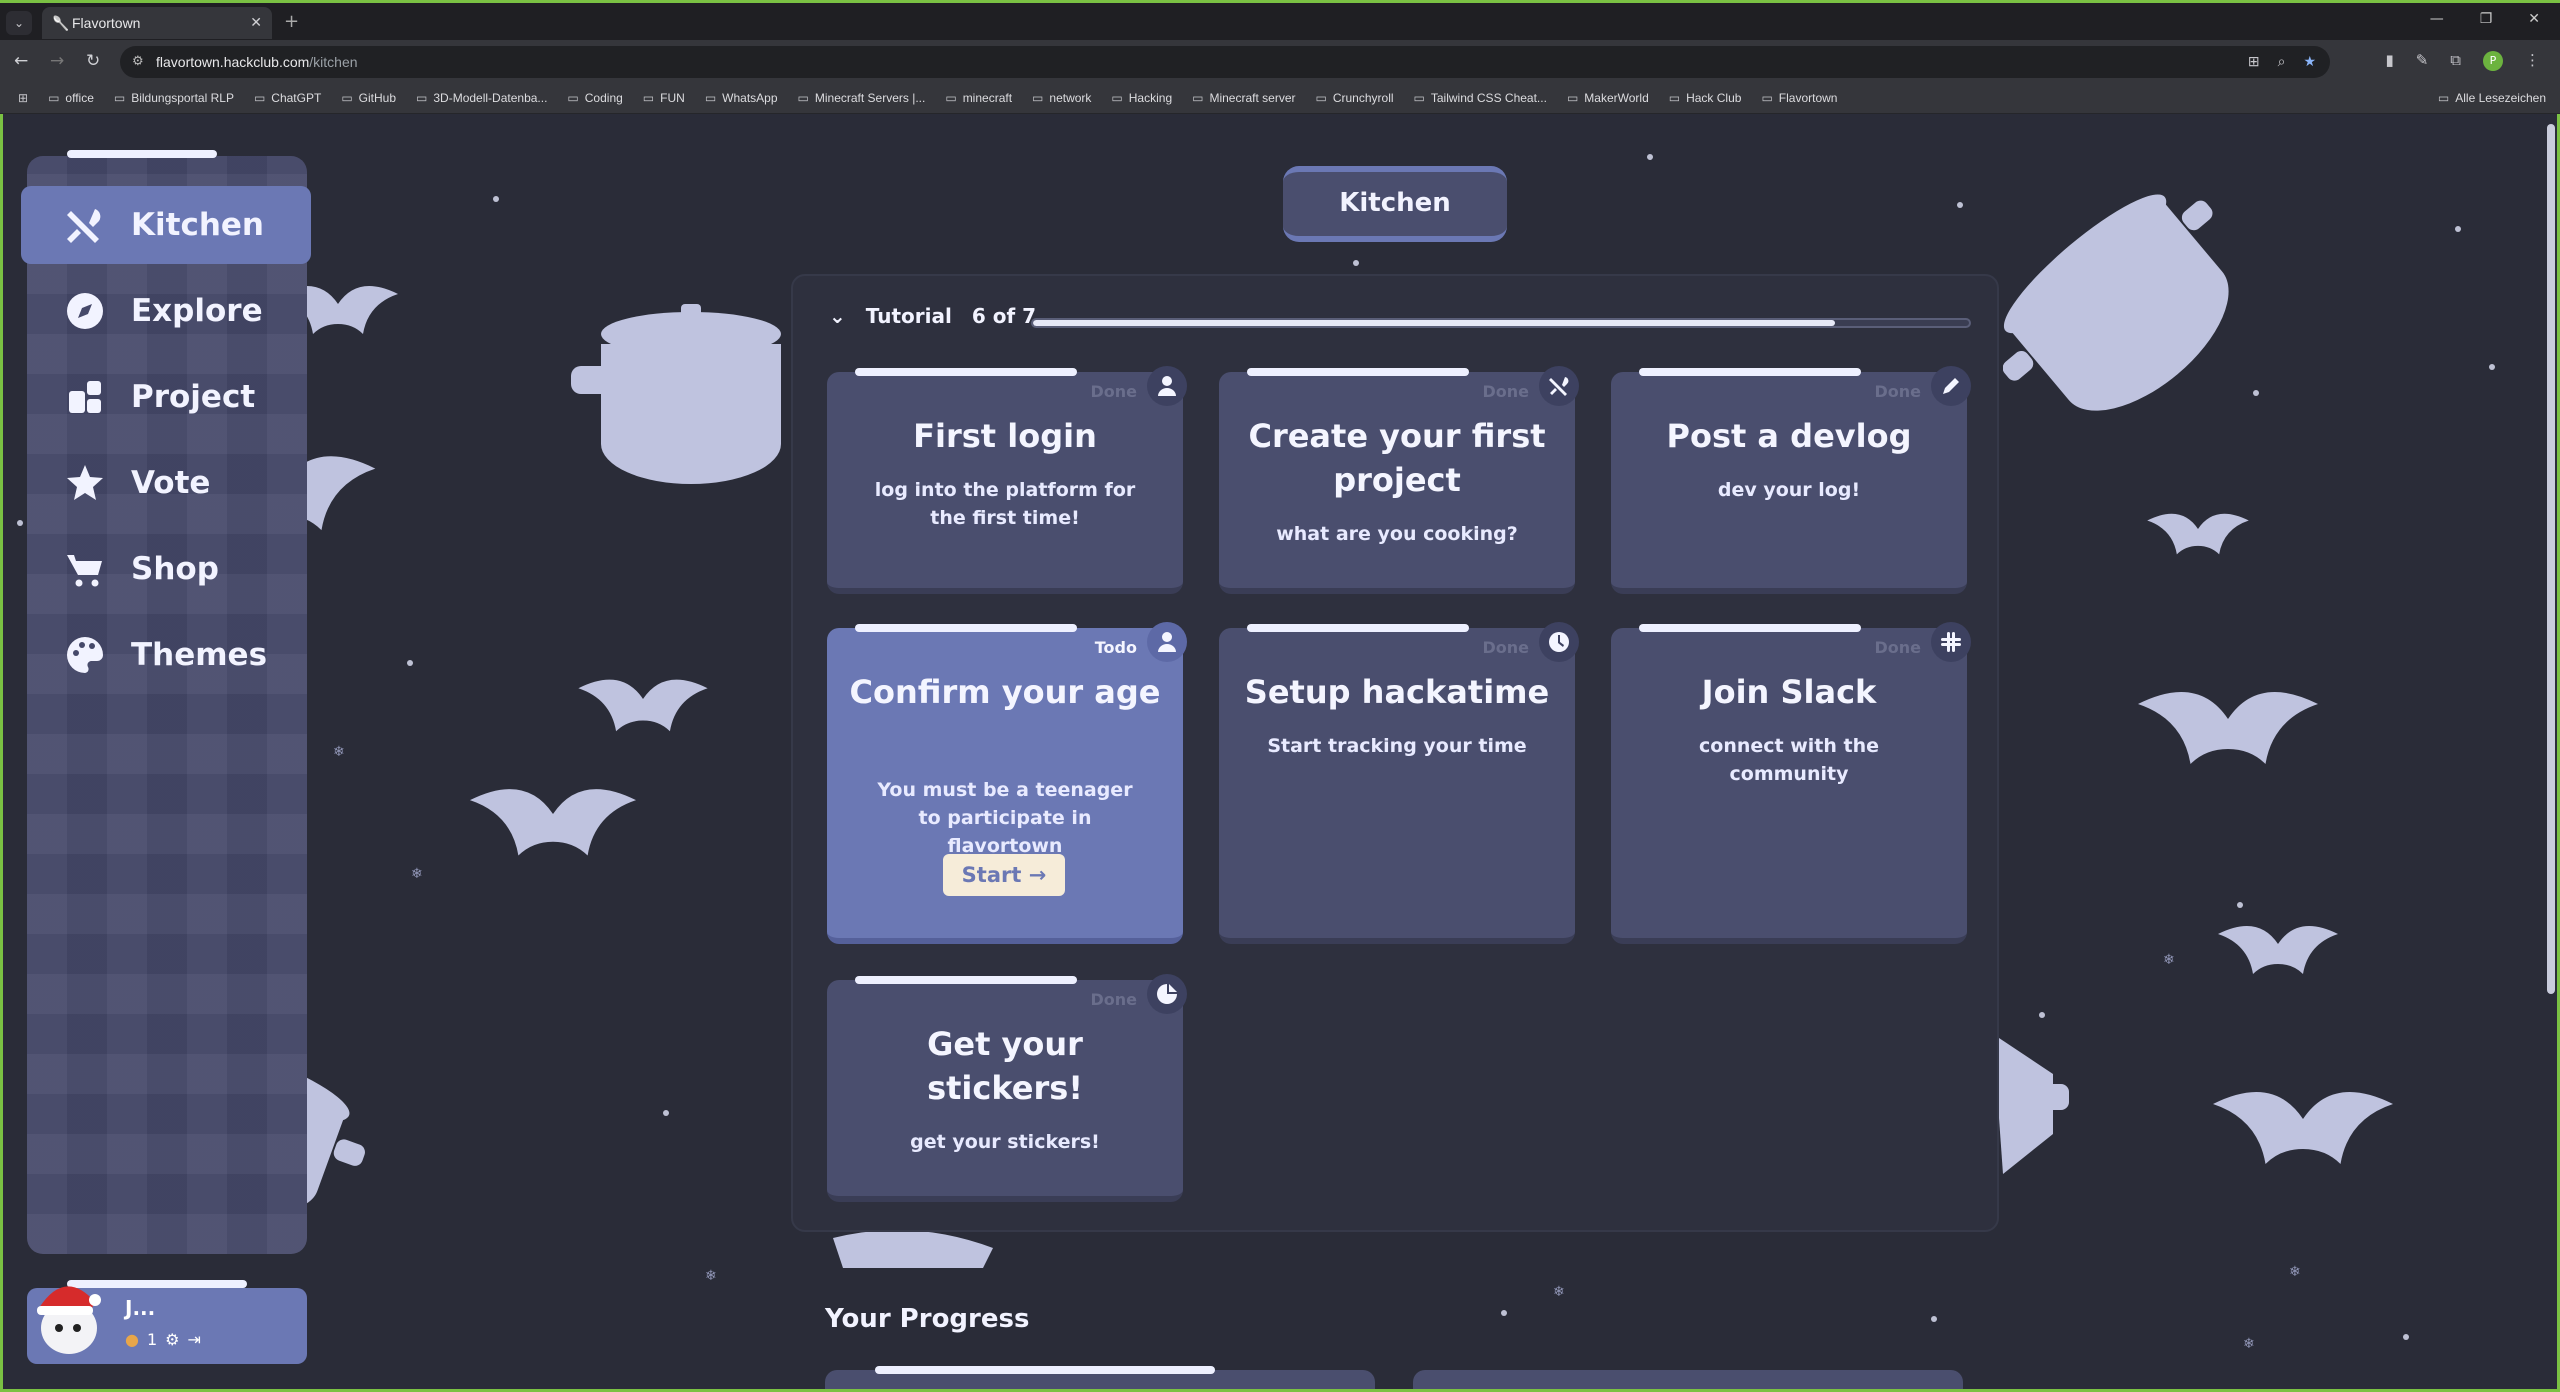  I want to click on bookmark-item: ▭ ChatGPT, so click(287, 98).